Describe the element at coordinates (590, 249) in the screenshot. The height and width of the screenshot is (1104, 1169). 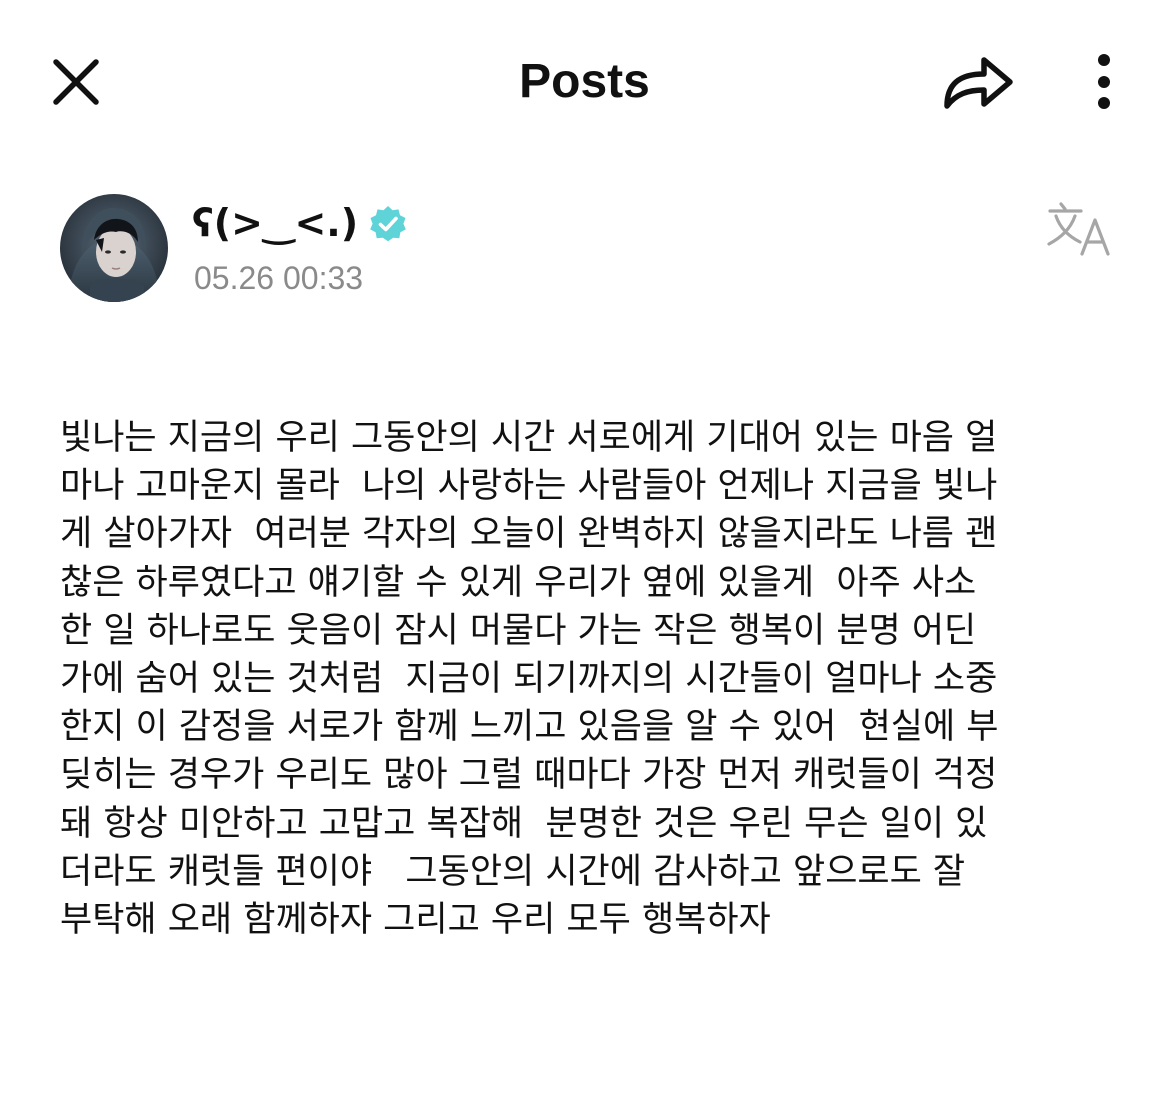
I see `post-author: ʕ(>‿<.) 05.26 00:33` at that location.